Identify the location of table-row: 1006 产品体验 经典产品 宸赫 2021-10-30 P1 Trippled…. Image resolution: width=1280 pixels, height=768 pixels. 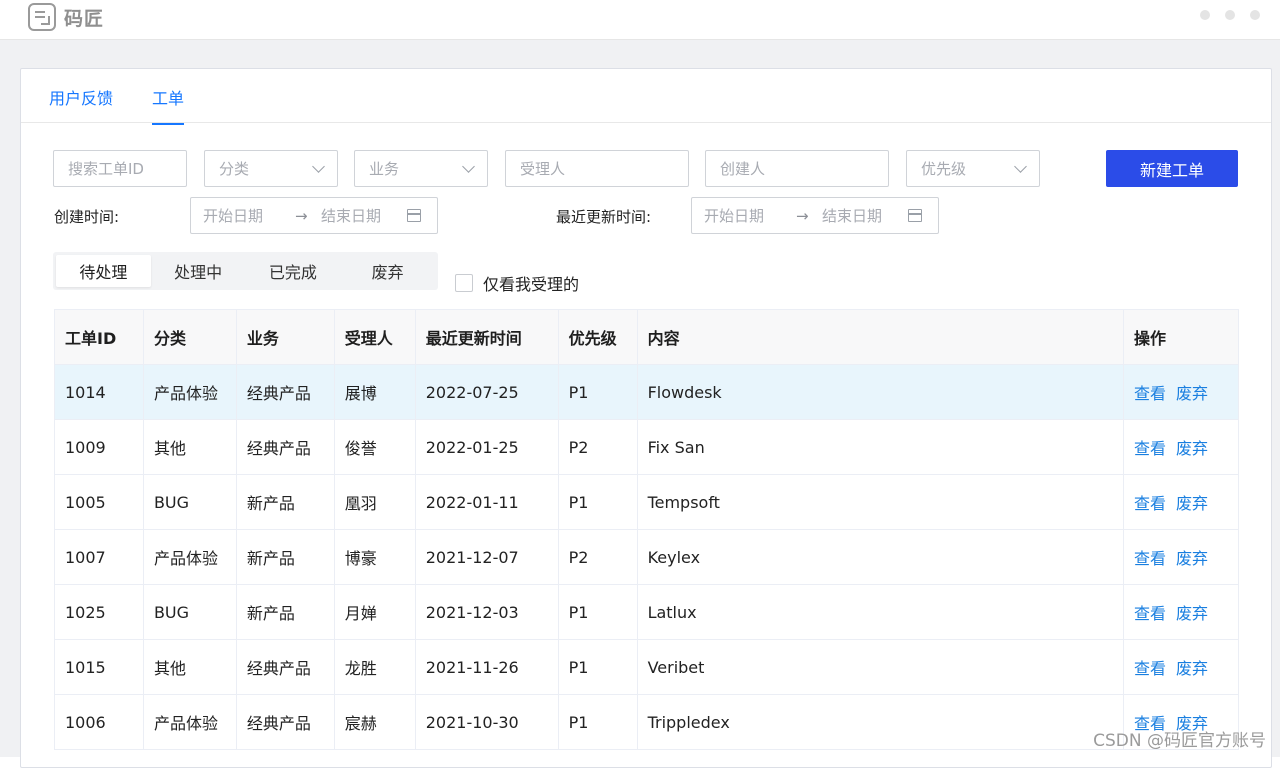
(647, 722).